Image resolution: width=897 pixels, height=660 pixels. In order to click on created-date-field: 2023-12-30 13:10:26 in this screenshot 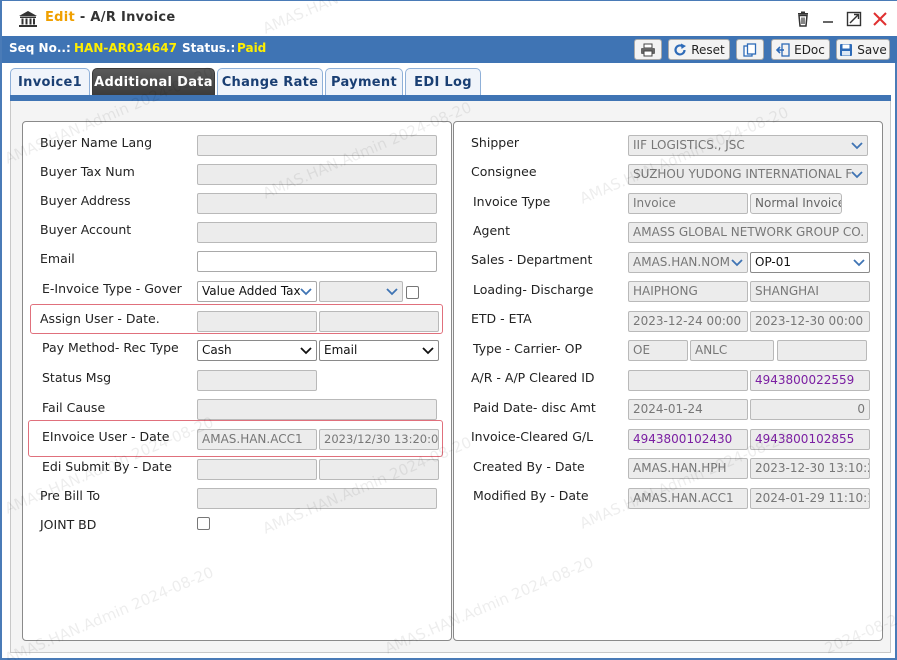, I will do `click(810, 468)`.